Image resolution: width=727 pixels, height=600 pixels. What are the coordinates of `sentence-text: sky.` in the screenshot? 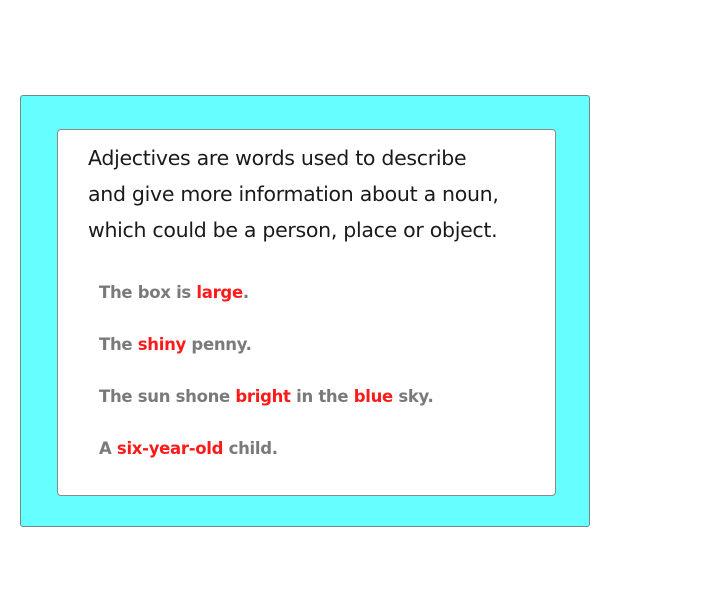 It's located at (413, 396).